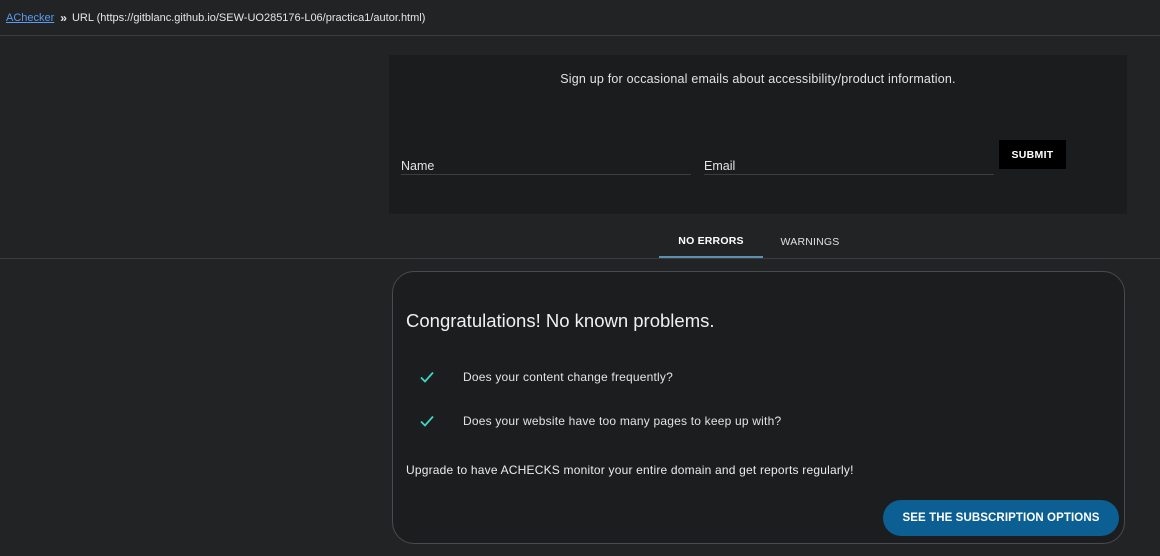 The height and width of the screenshot is (556, 1160). What do you see at coordinates (1032, 154) in the screenshot?
I see `submit-button: SUBMIT` at bounding box center [1032, 154].